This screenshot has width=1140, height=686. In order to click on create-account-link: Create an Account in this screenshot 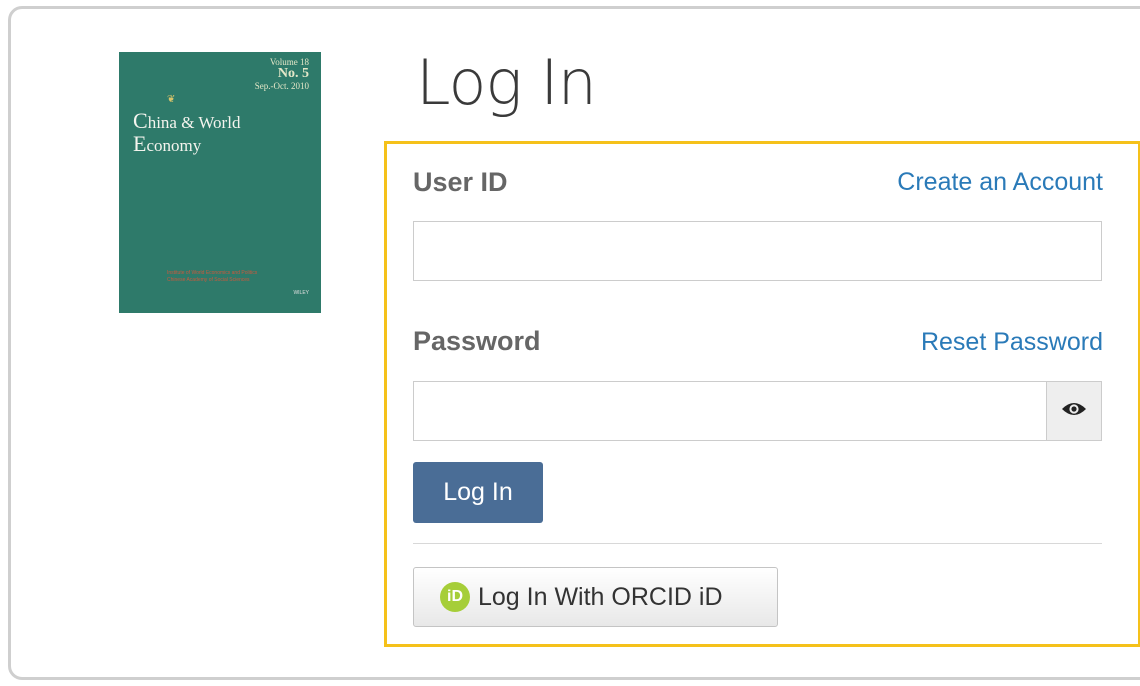, I will do `click(1000, 182)`.